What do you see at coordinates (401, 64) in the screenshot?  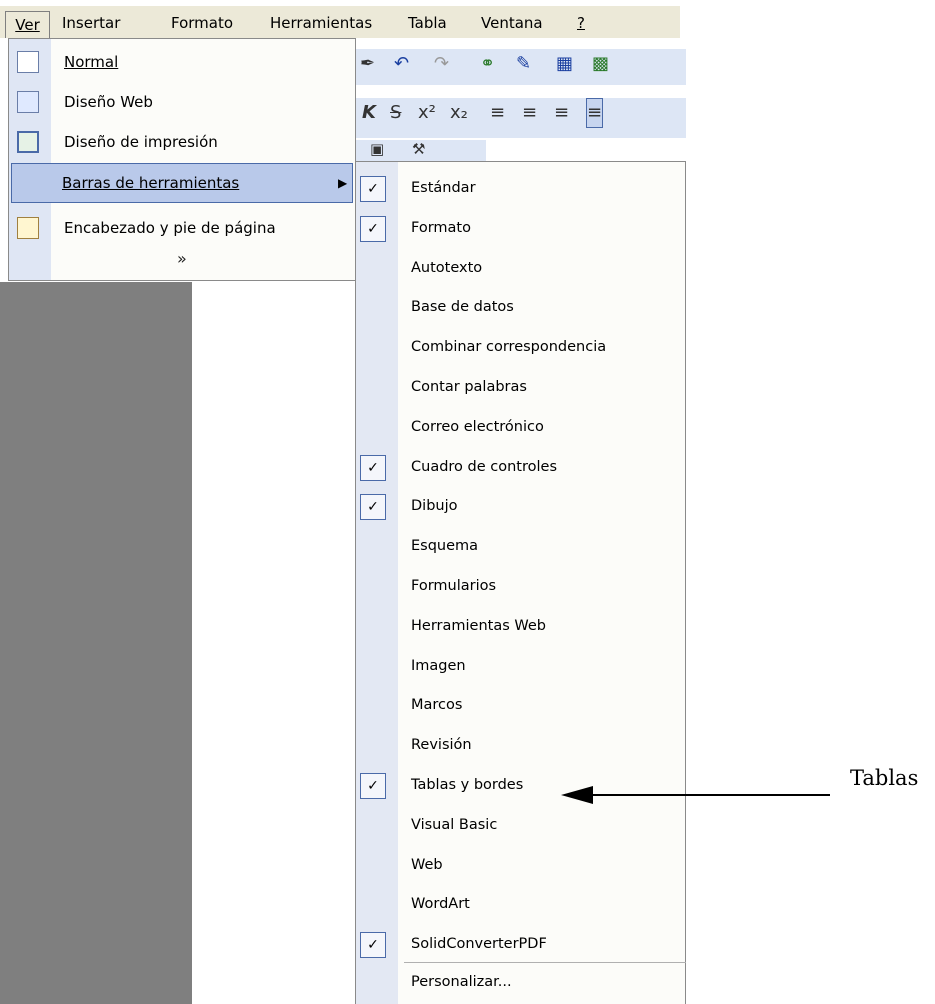 I see `undo-icon: ↶` at bounding box center [401, 64].